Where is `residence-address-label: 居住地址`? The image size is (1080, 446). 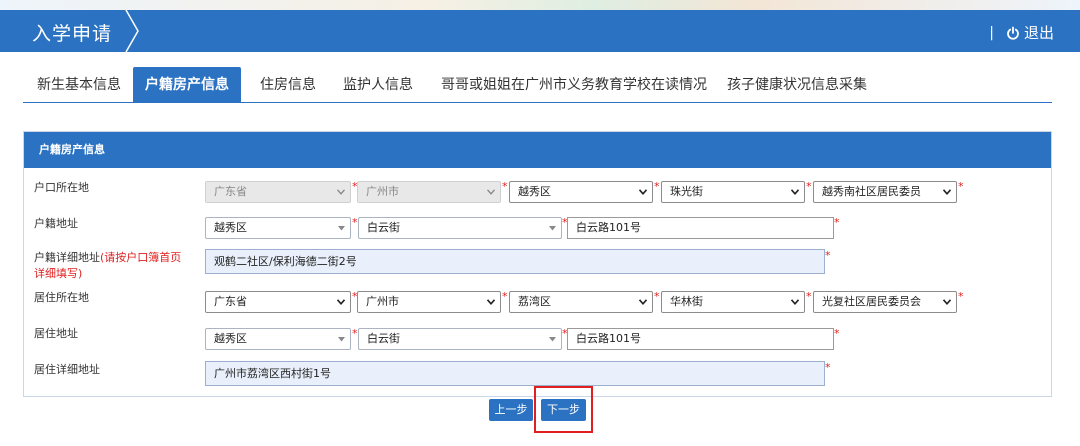 residence-address-label: 居住地址 is located at coordinates (56, 333).